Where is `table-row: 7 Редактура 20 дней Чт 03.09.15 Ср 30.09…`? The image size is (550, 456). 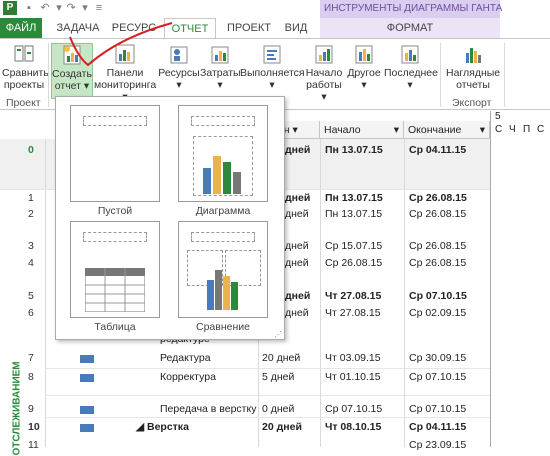 table-row: 7 Редактура 20 дней Чт 03.09.15 Ср 30.09… is located at coordinates (245, 360).